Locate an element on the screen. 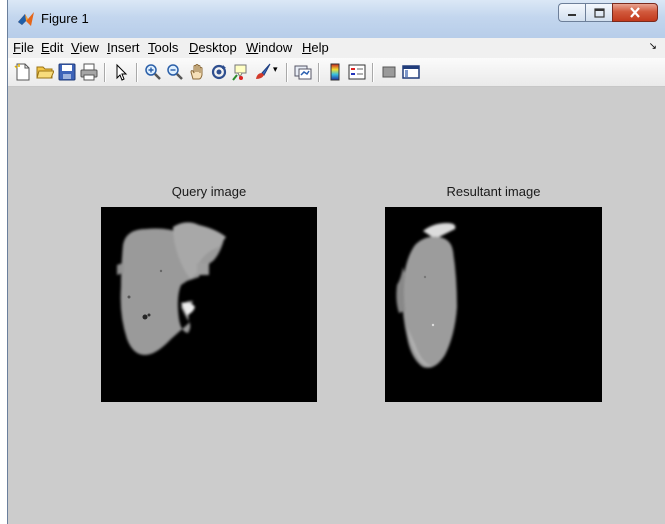  menu-insert: Insert is located at coordinates (123, 47).